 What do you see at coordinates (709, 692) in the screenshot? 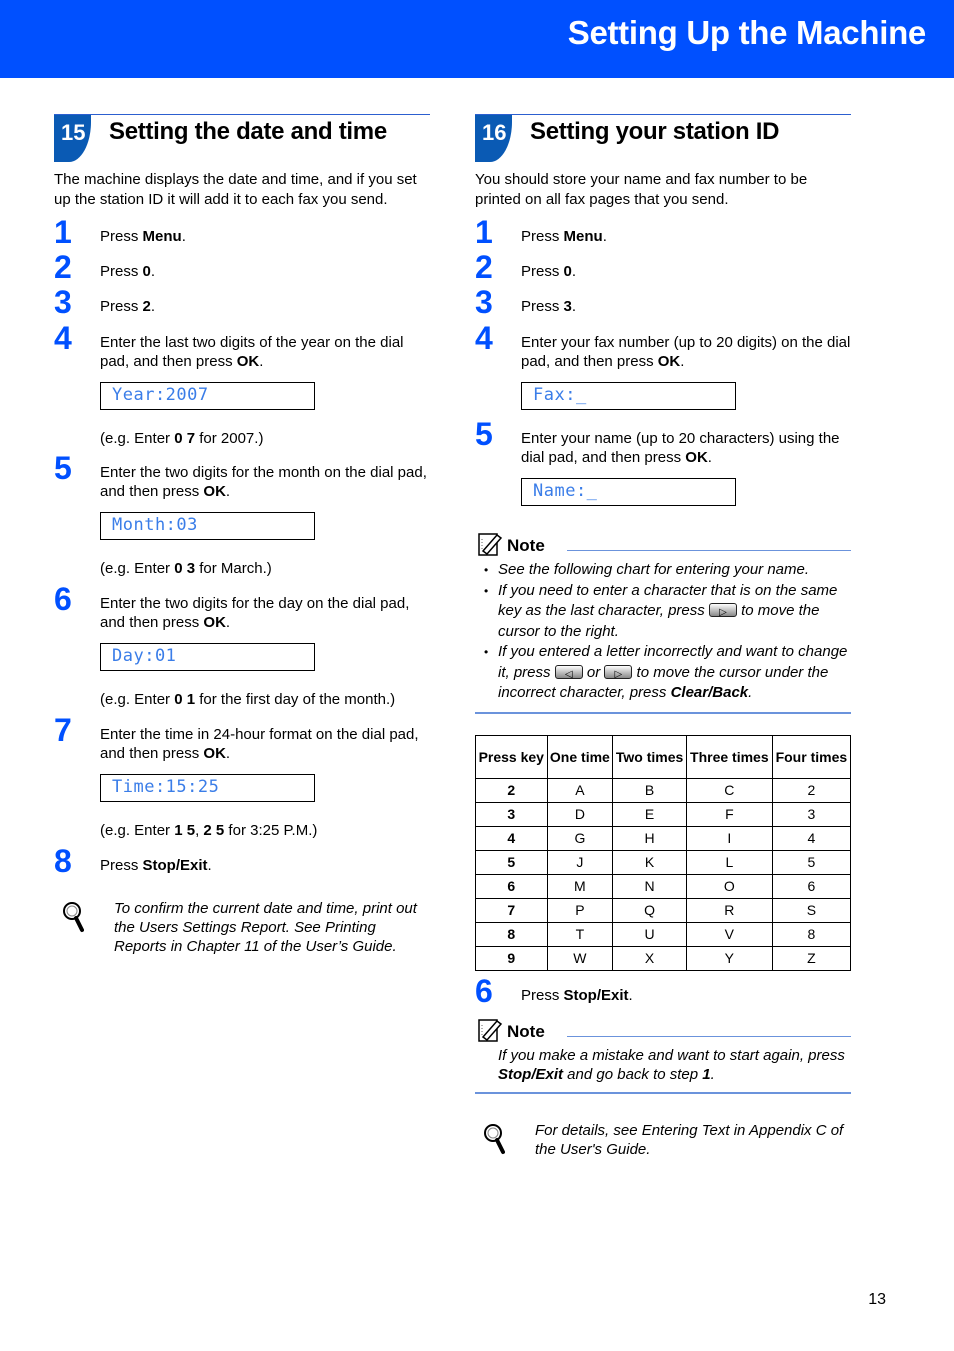
I see `key-name: Clear/Back` at bounding box center [709, 692].